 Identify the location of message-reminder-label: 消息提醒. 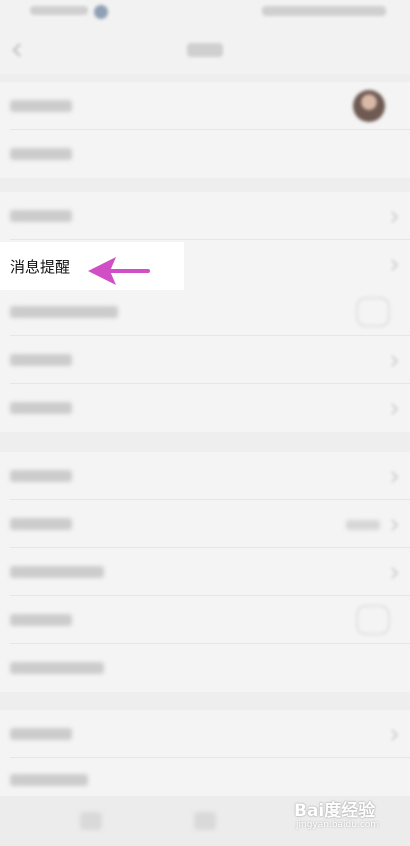
(40, 267).